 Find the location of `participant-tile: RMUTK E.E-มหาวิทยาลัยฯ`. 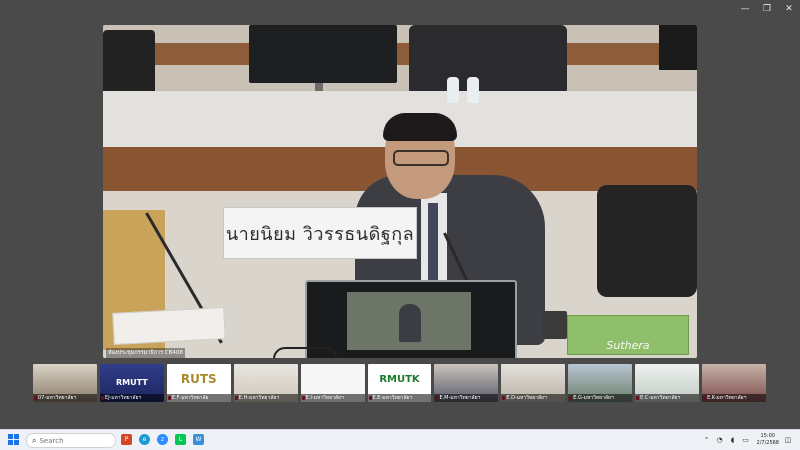

participant-tile: RMUTK E.E-มหาวิทยาลัยฯ is located at coordinates (399, 383).